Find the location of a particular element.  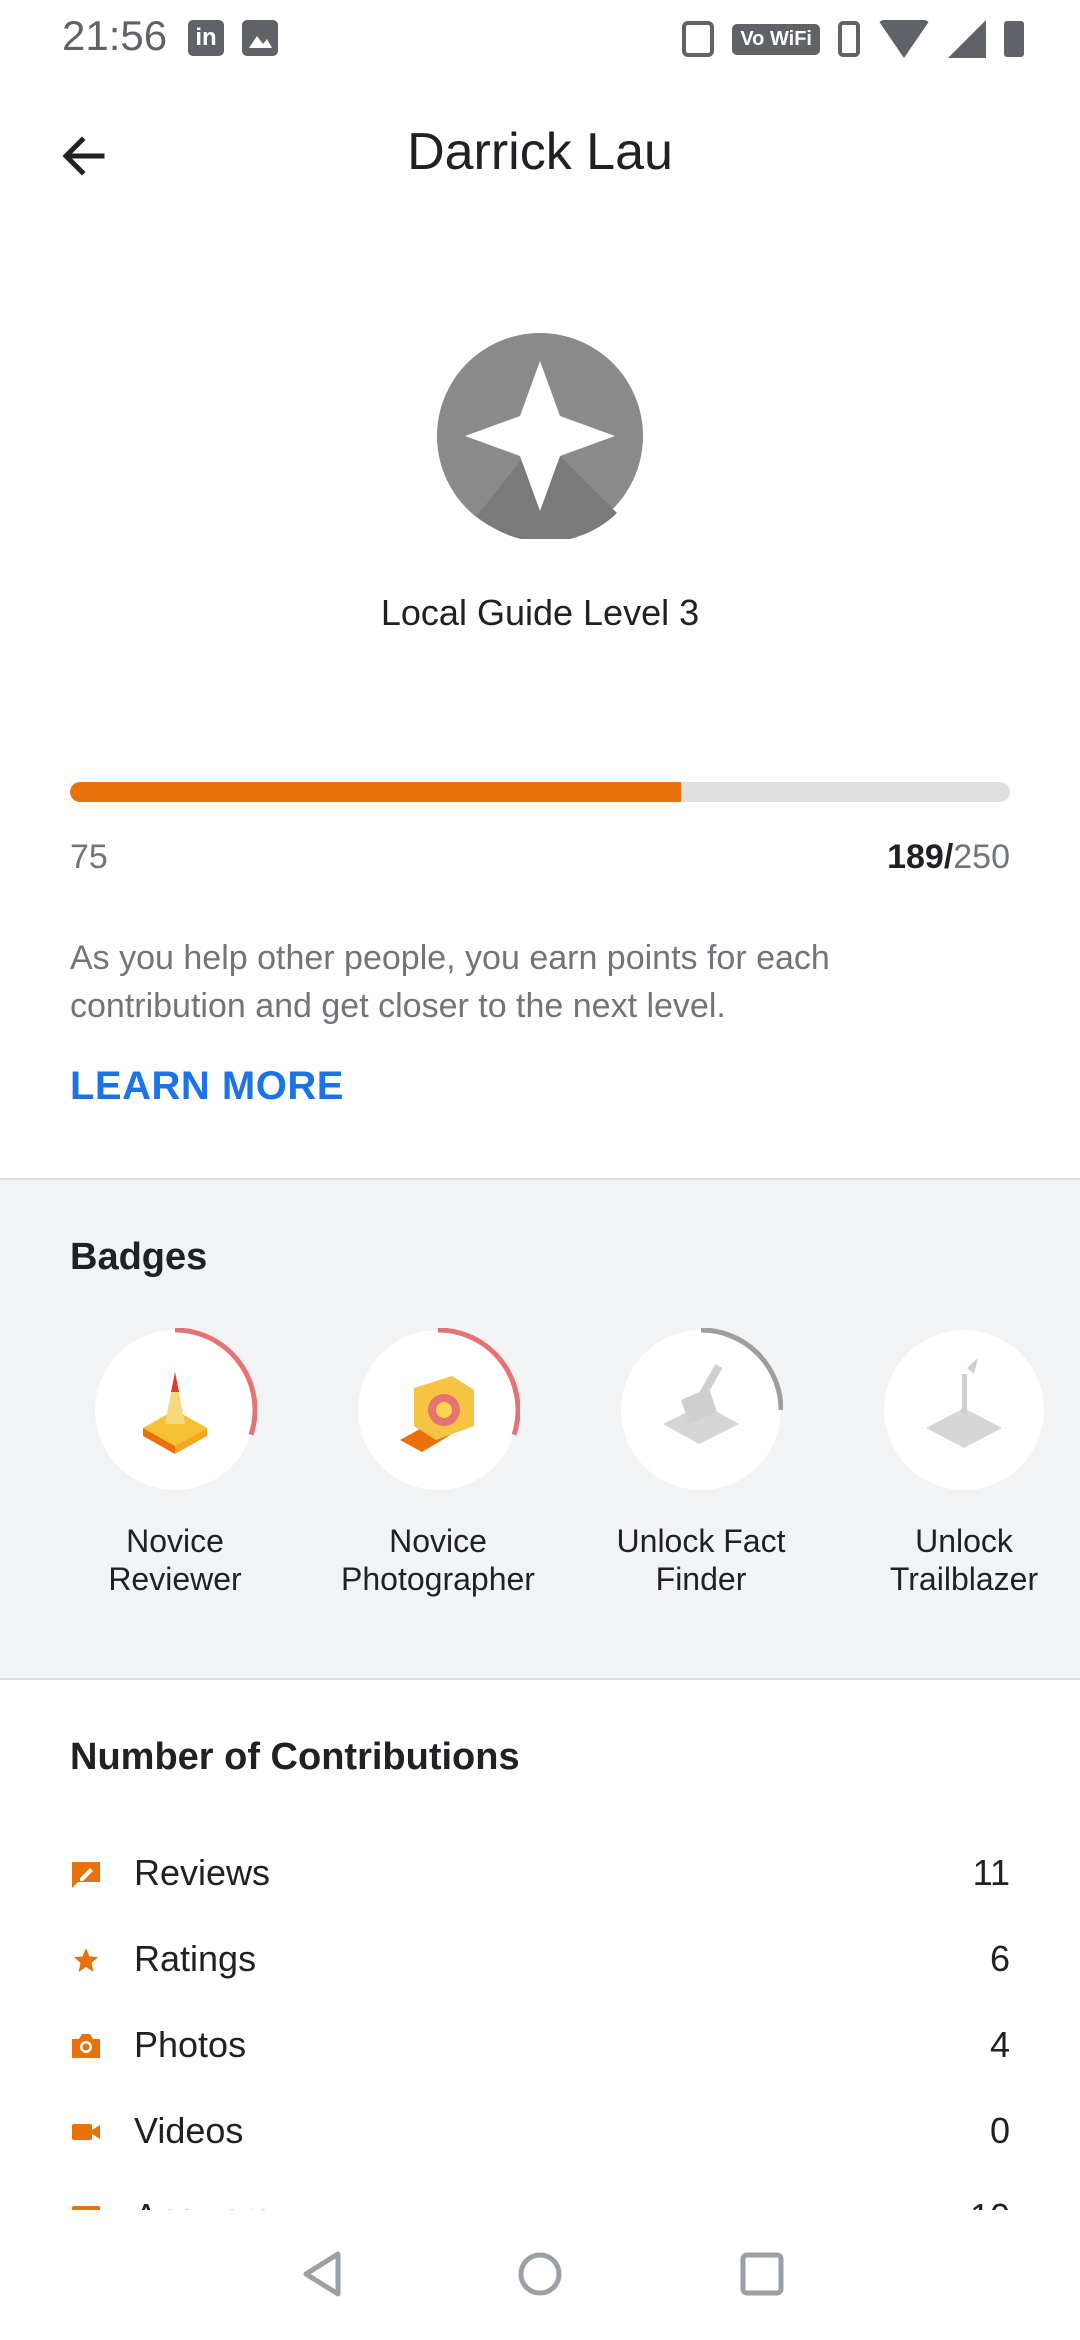

badge-label-line1: Unlock Fact is located at coordinates (701, 1541).